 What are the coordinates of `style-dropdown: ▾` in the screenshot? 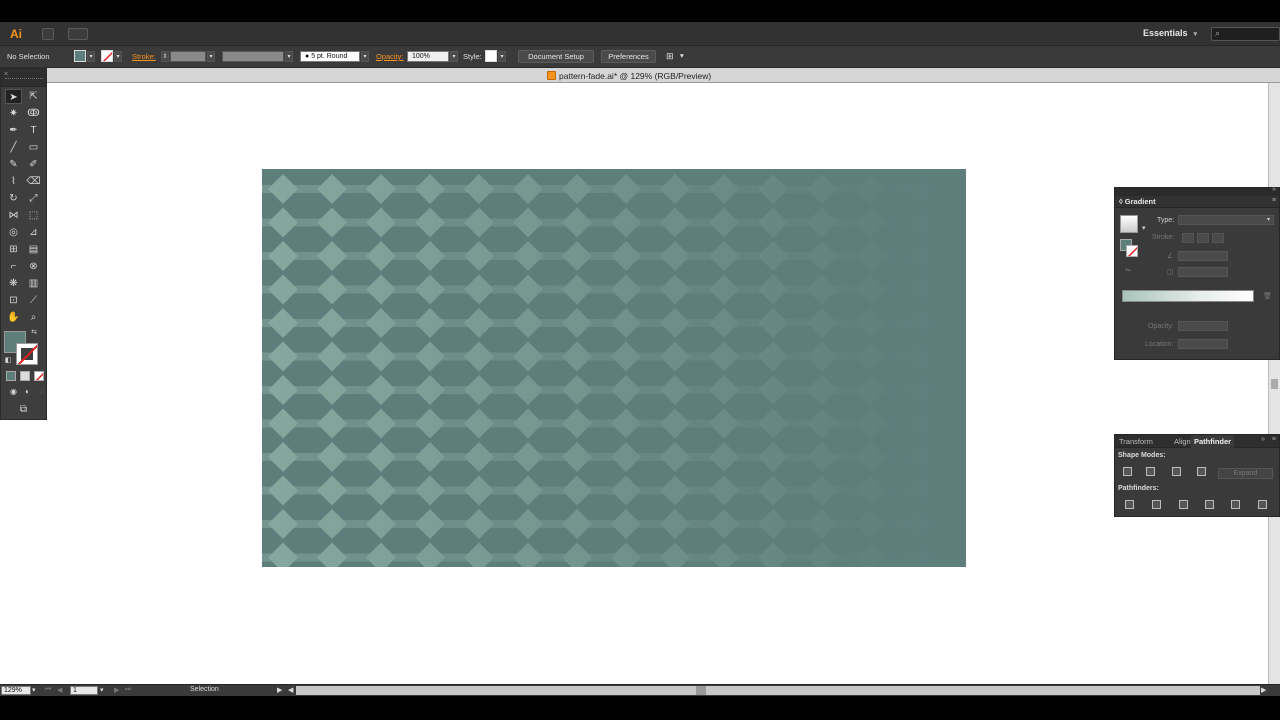 It's located at (502, 56).